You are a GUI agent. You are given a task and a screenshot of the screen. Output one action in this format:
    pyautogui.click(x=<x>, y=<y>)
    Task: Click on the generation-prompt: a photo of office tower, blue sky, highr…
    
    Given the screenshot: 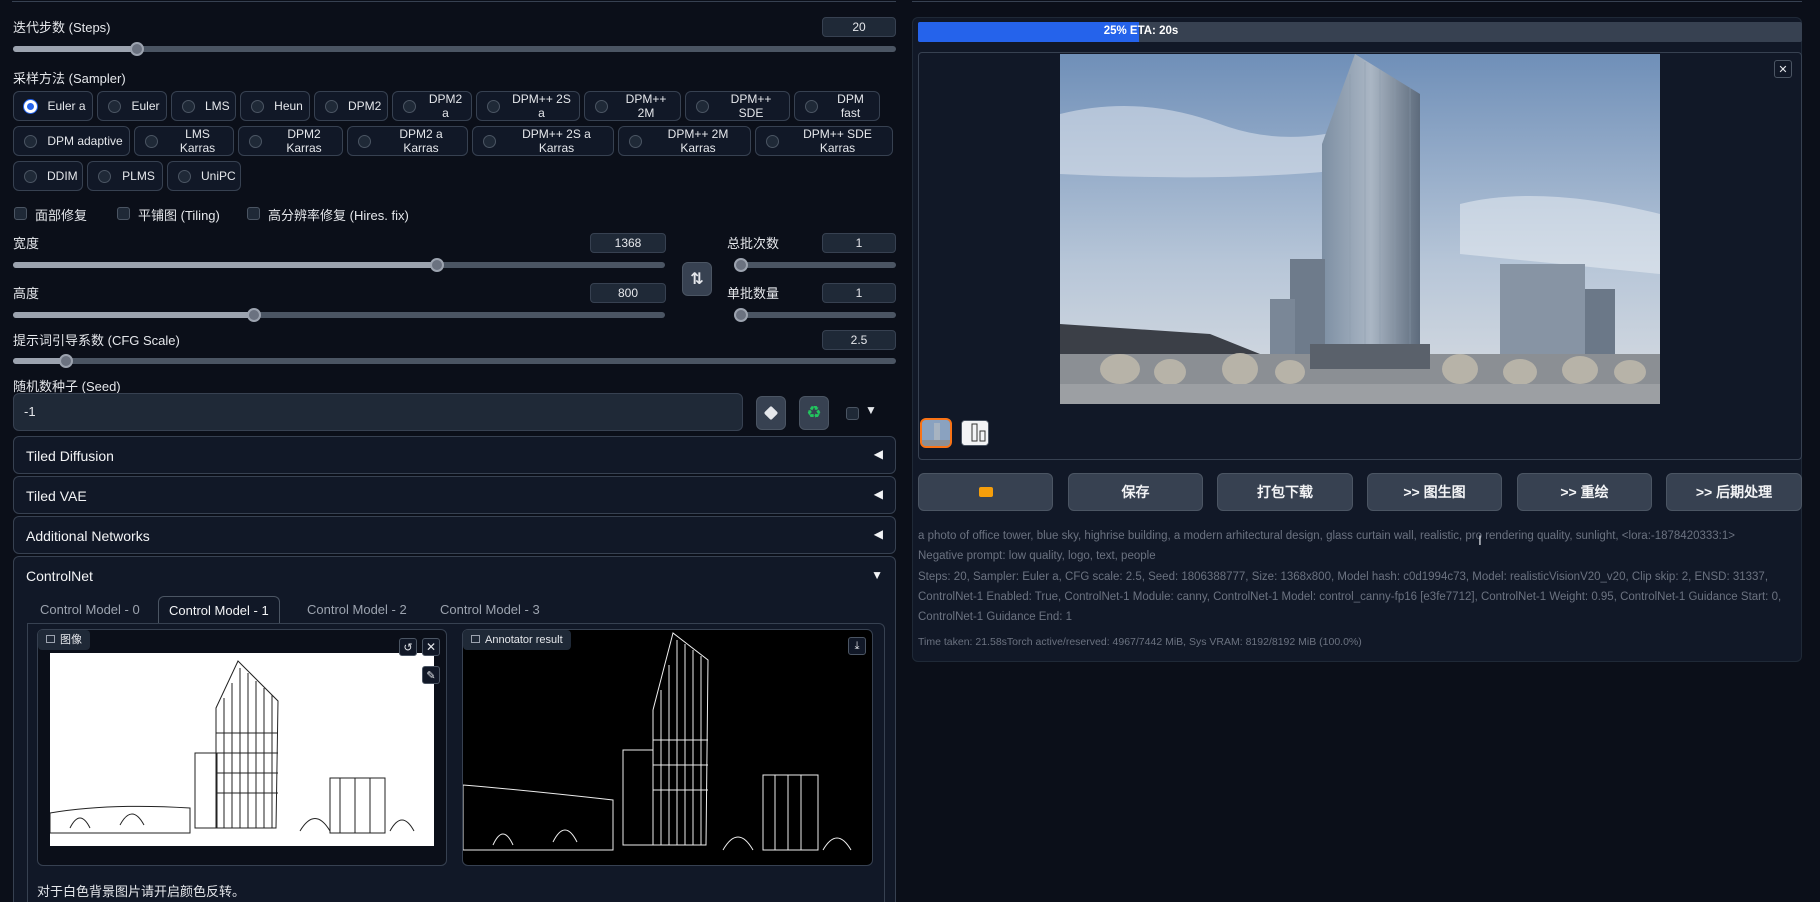 What is the action you would take?
    pyautogui.click(x=1326, y=536)
    